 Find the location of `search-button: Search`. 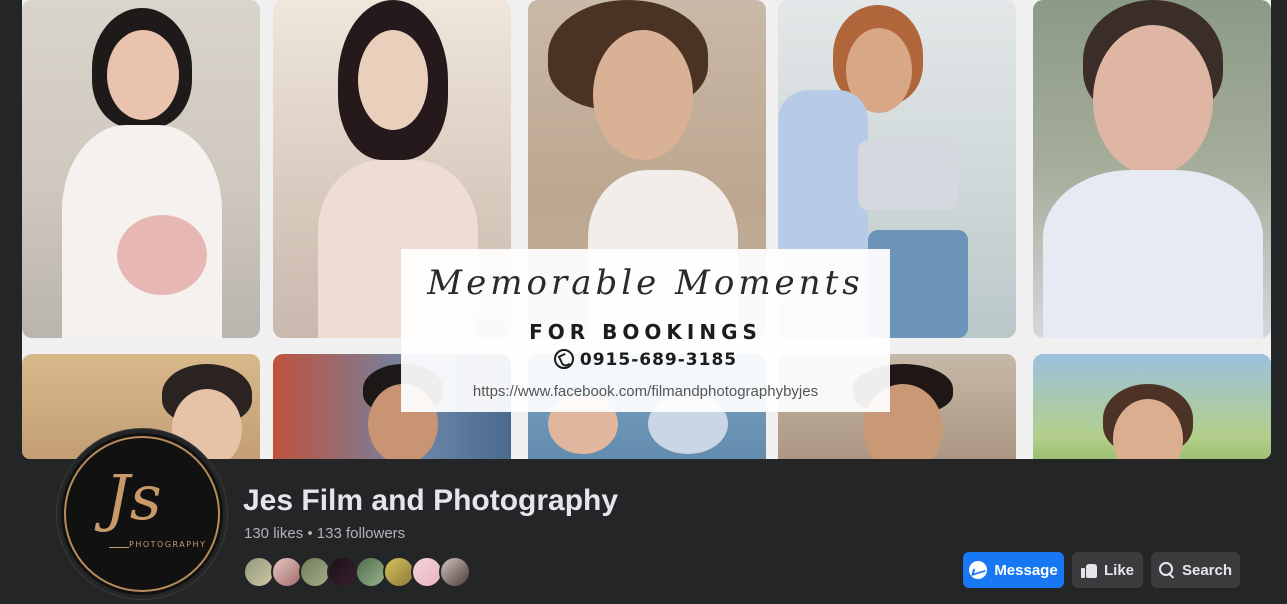

search-button: Search is located at coordinates (1195, 570).